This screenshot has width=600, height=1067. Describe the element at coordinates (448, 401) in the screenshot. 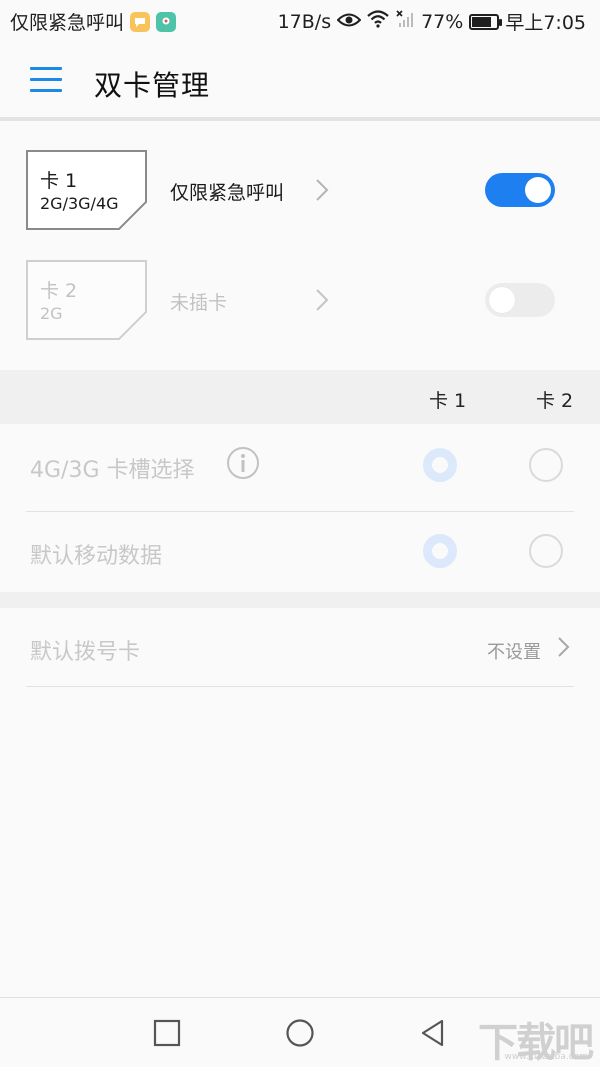

I see `column-card-1: 卡 1` at that location.